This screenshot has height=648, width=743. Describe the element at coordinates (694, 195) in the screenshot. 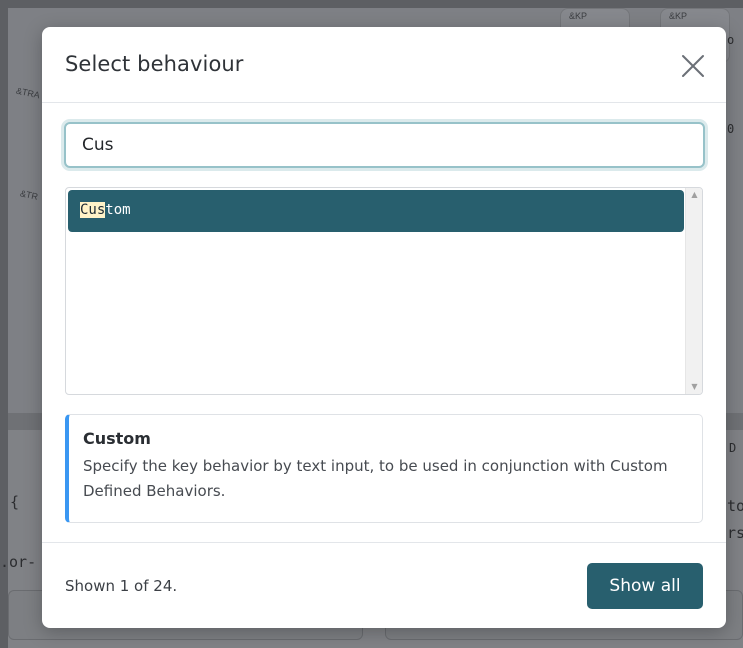

I see `scroll-up-icon: ▲` at that location.